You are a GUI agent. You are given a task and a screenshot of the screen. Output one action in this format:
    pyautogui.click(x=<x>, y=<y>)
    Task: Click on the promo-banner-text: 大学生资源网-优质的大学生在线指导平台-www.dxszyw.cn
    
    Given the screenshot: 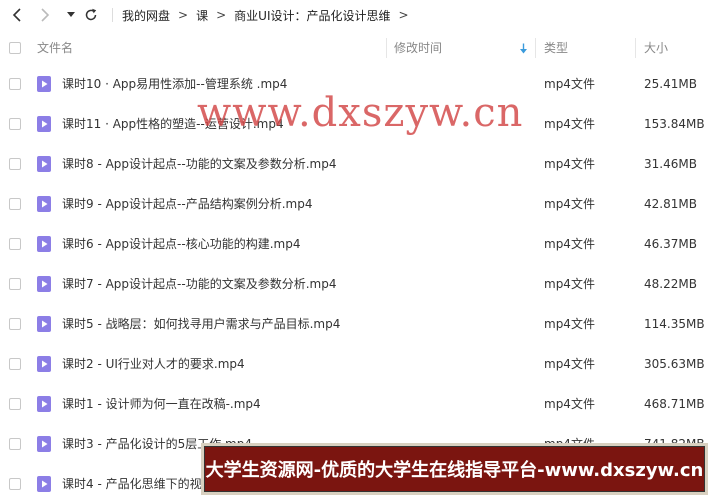 What is the action you would take?
    pyautogui.click(x=454, y=470)
    